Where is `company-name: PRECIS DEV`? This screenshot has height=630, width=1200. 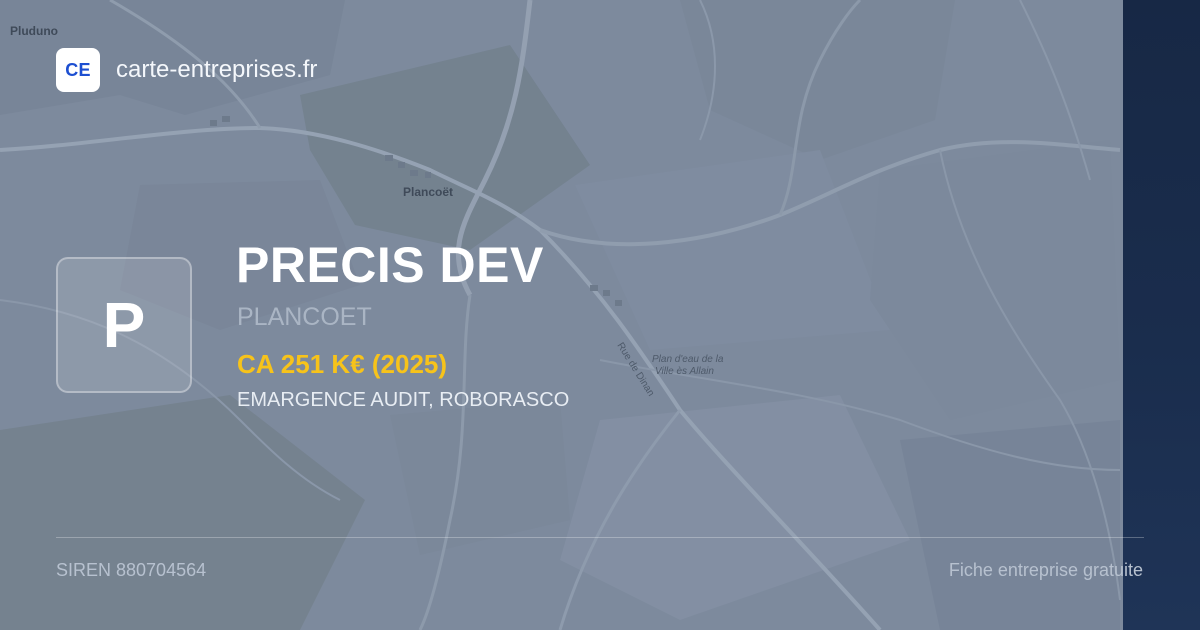
company-name: PRECIS DEV is located at coordinates (390, 265).